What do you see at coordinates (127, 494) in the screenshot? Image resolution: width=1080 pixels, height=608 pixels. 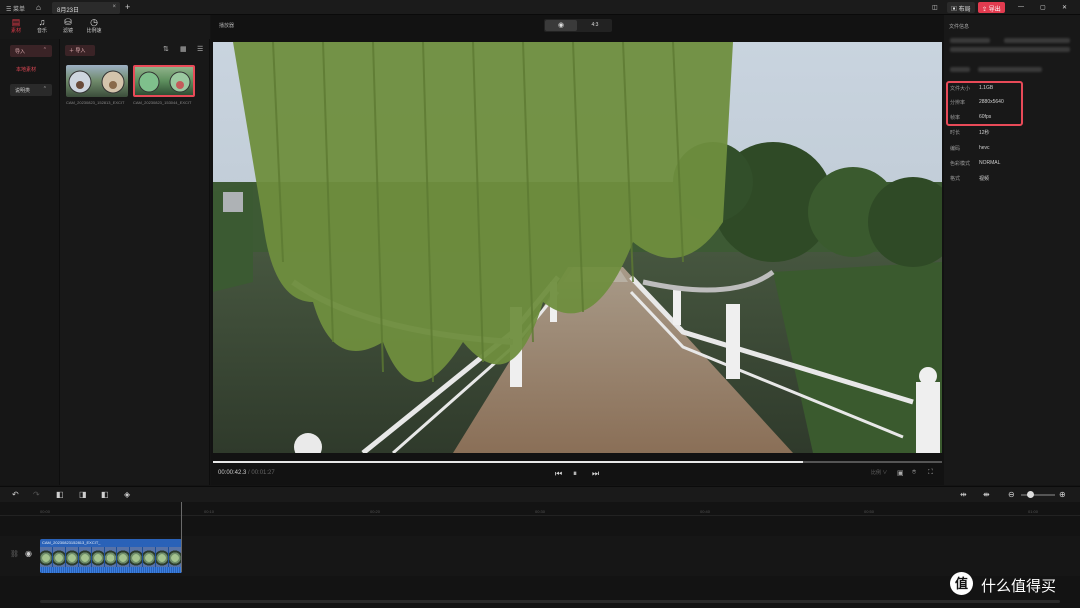 I see `keyframe-icon: ◈` at bounding box center [127, 494].